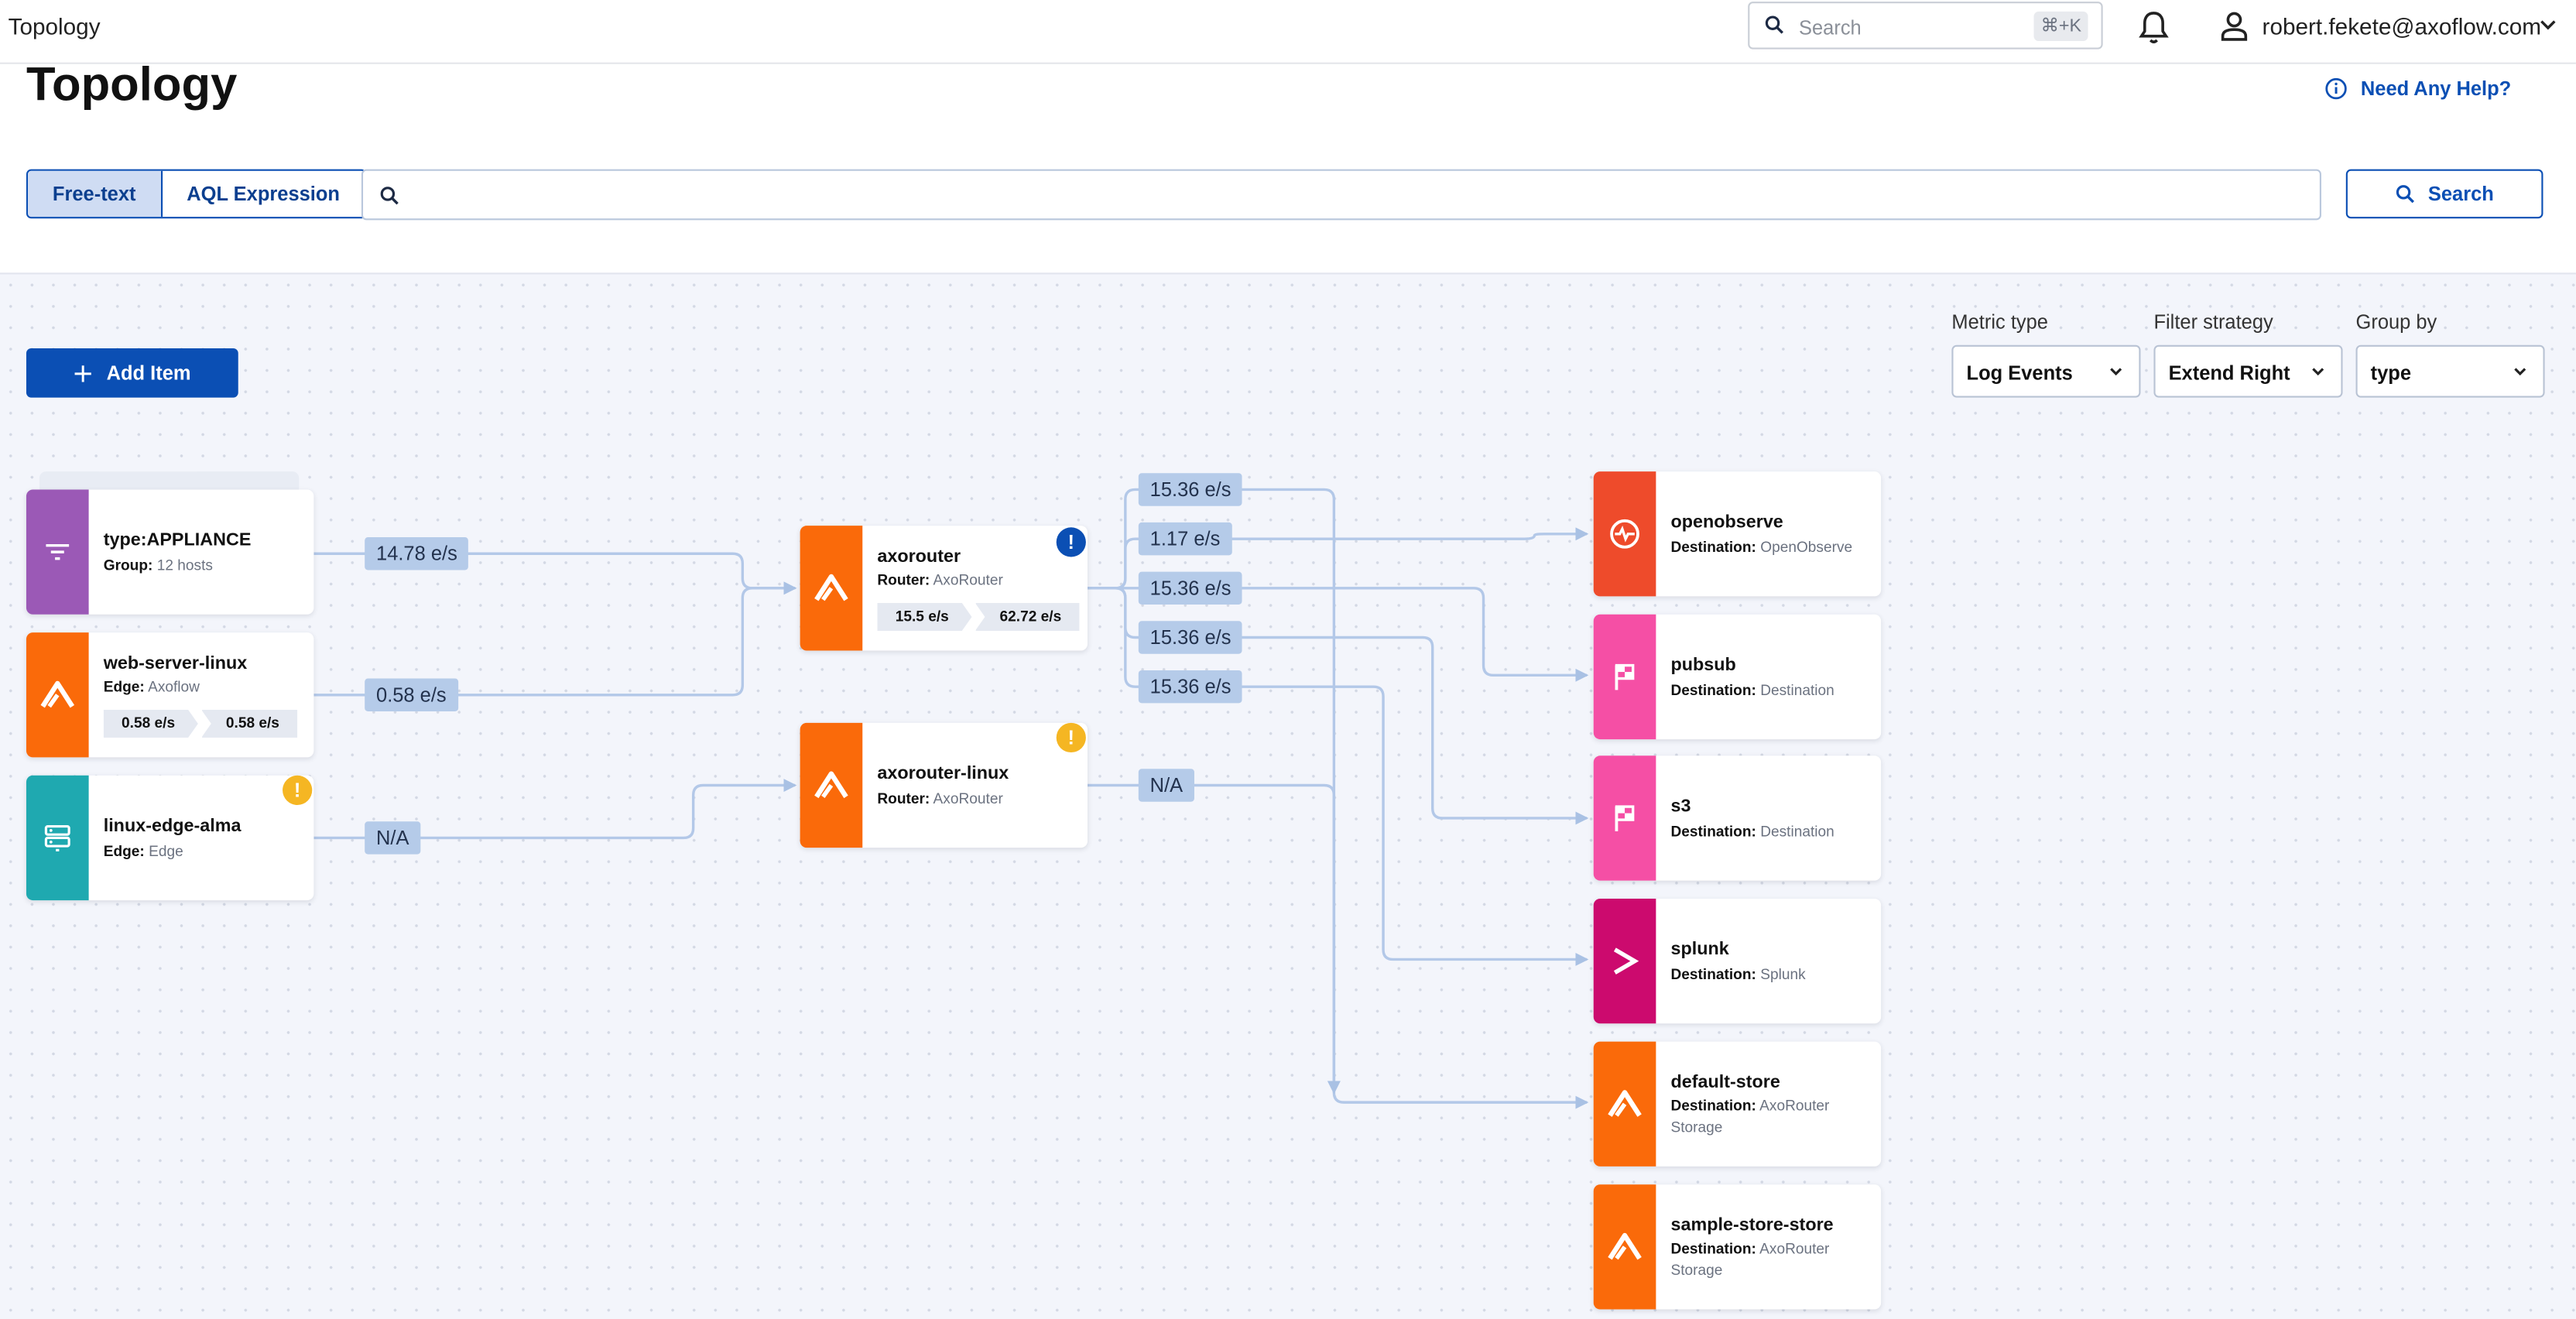  Describe the element at coordinates (1737, 677) in the screenshot. I see `node-pubsub: pubsub Destination: Destination` at that location.